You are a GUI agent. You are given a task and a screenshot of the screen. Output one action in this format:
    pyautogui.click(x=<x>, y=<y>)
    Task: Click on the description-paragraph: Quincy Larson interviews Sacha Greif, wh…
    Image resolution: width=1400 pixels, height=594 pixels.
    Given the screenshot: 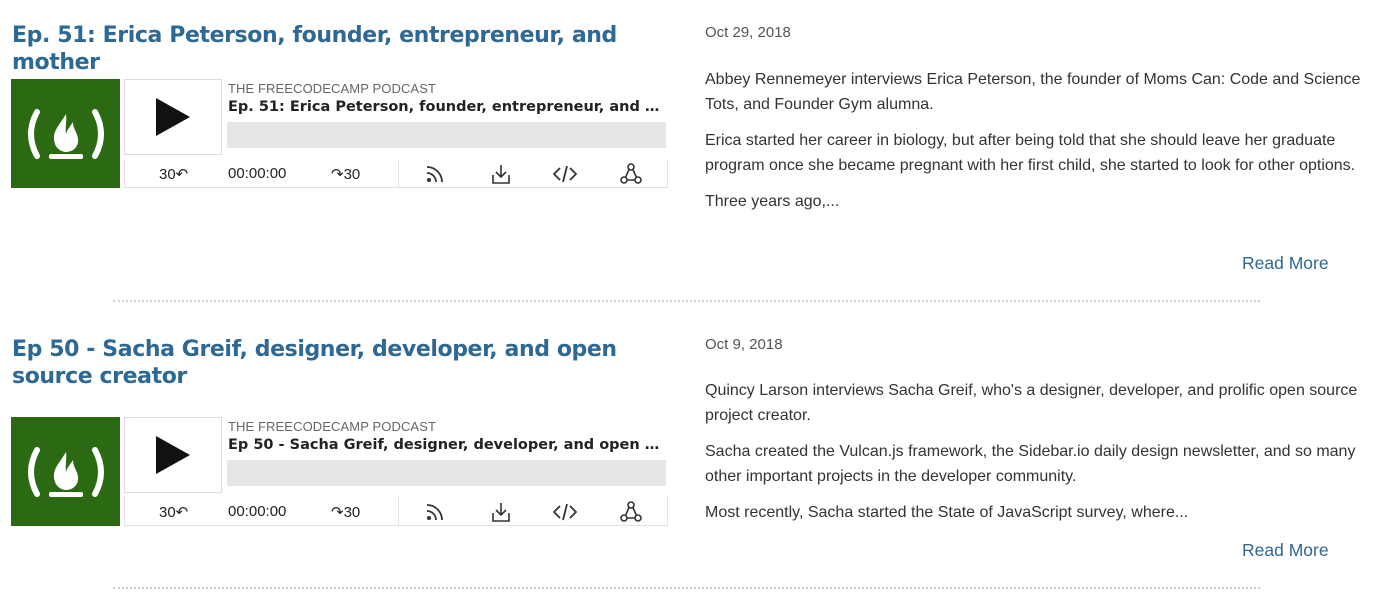 What is the action you would take?
    pyautogui.click(x=1031, y=403)
    